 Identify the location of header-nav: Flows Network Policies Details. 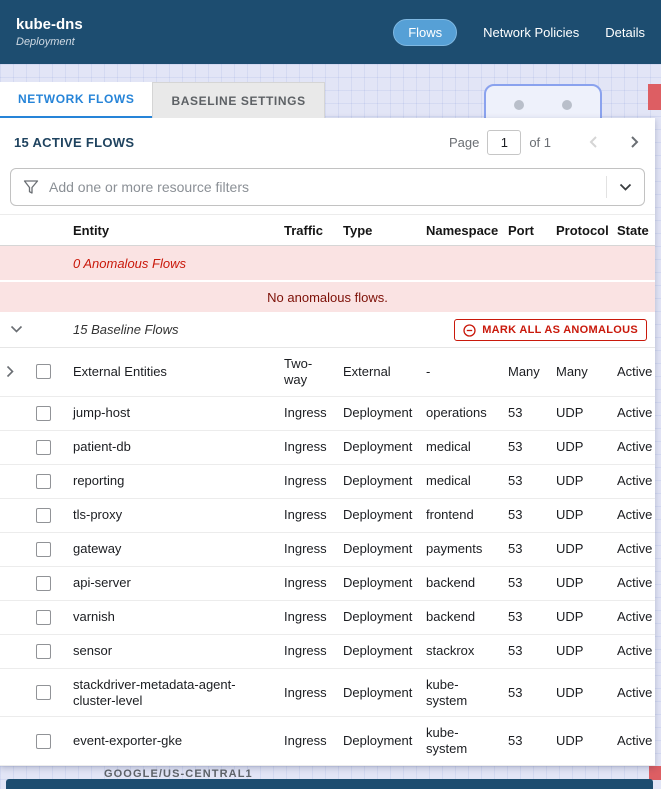
(519, 32).